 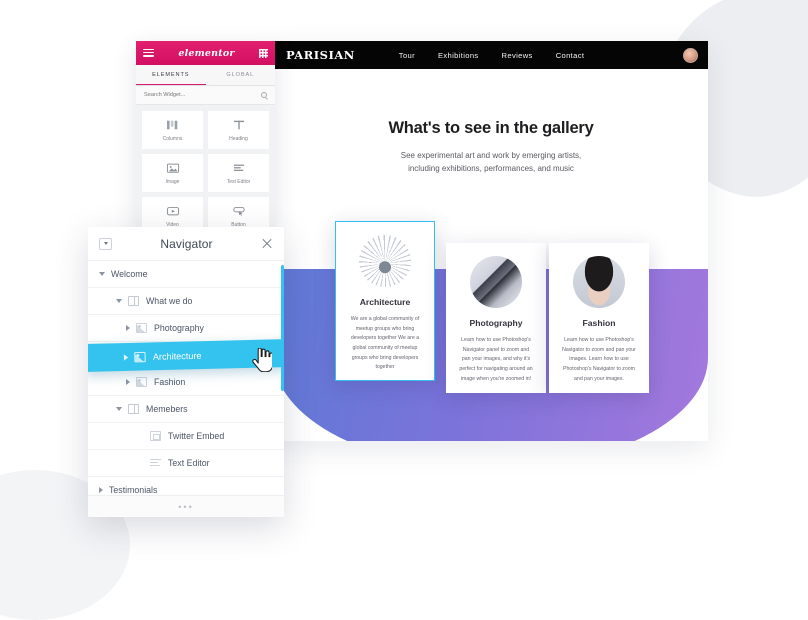 What do you see at coordinates (172, 210) in the screenshot?
I see `video-icon` at bounding box center [172, 210].